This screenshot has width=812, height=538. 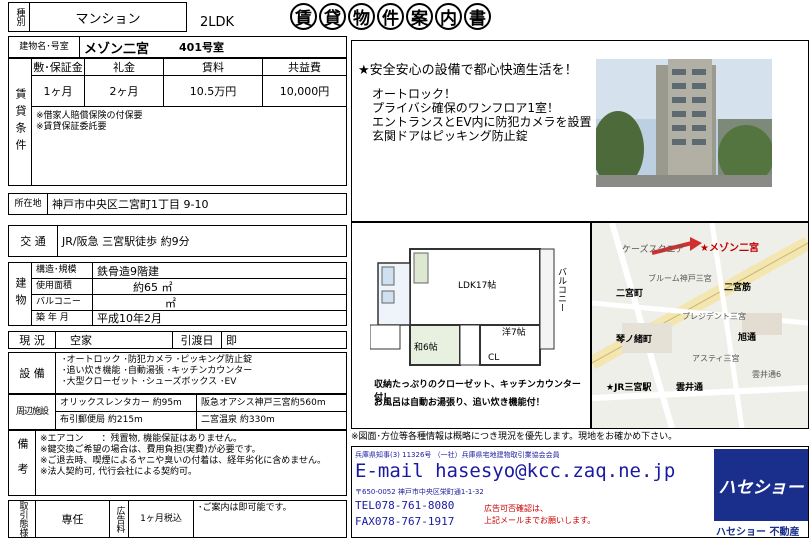 What do you see at coordinates (32, 373) in the screenshot?
I see `equipment-label: 設 備` at bounding box center [32, 373].